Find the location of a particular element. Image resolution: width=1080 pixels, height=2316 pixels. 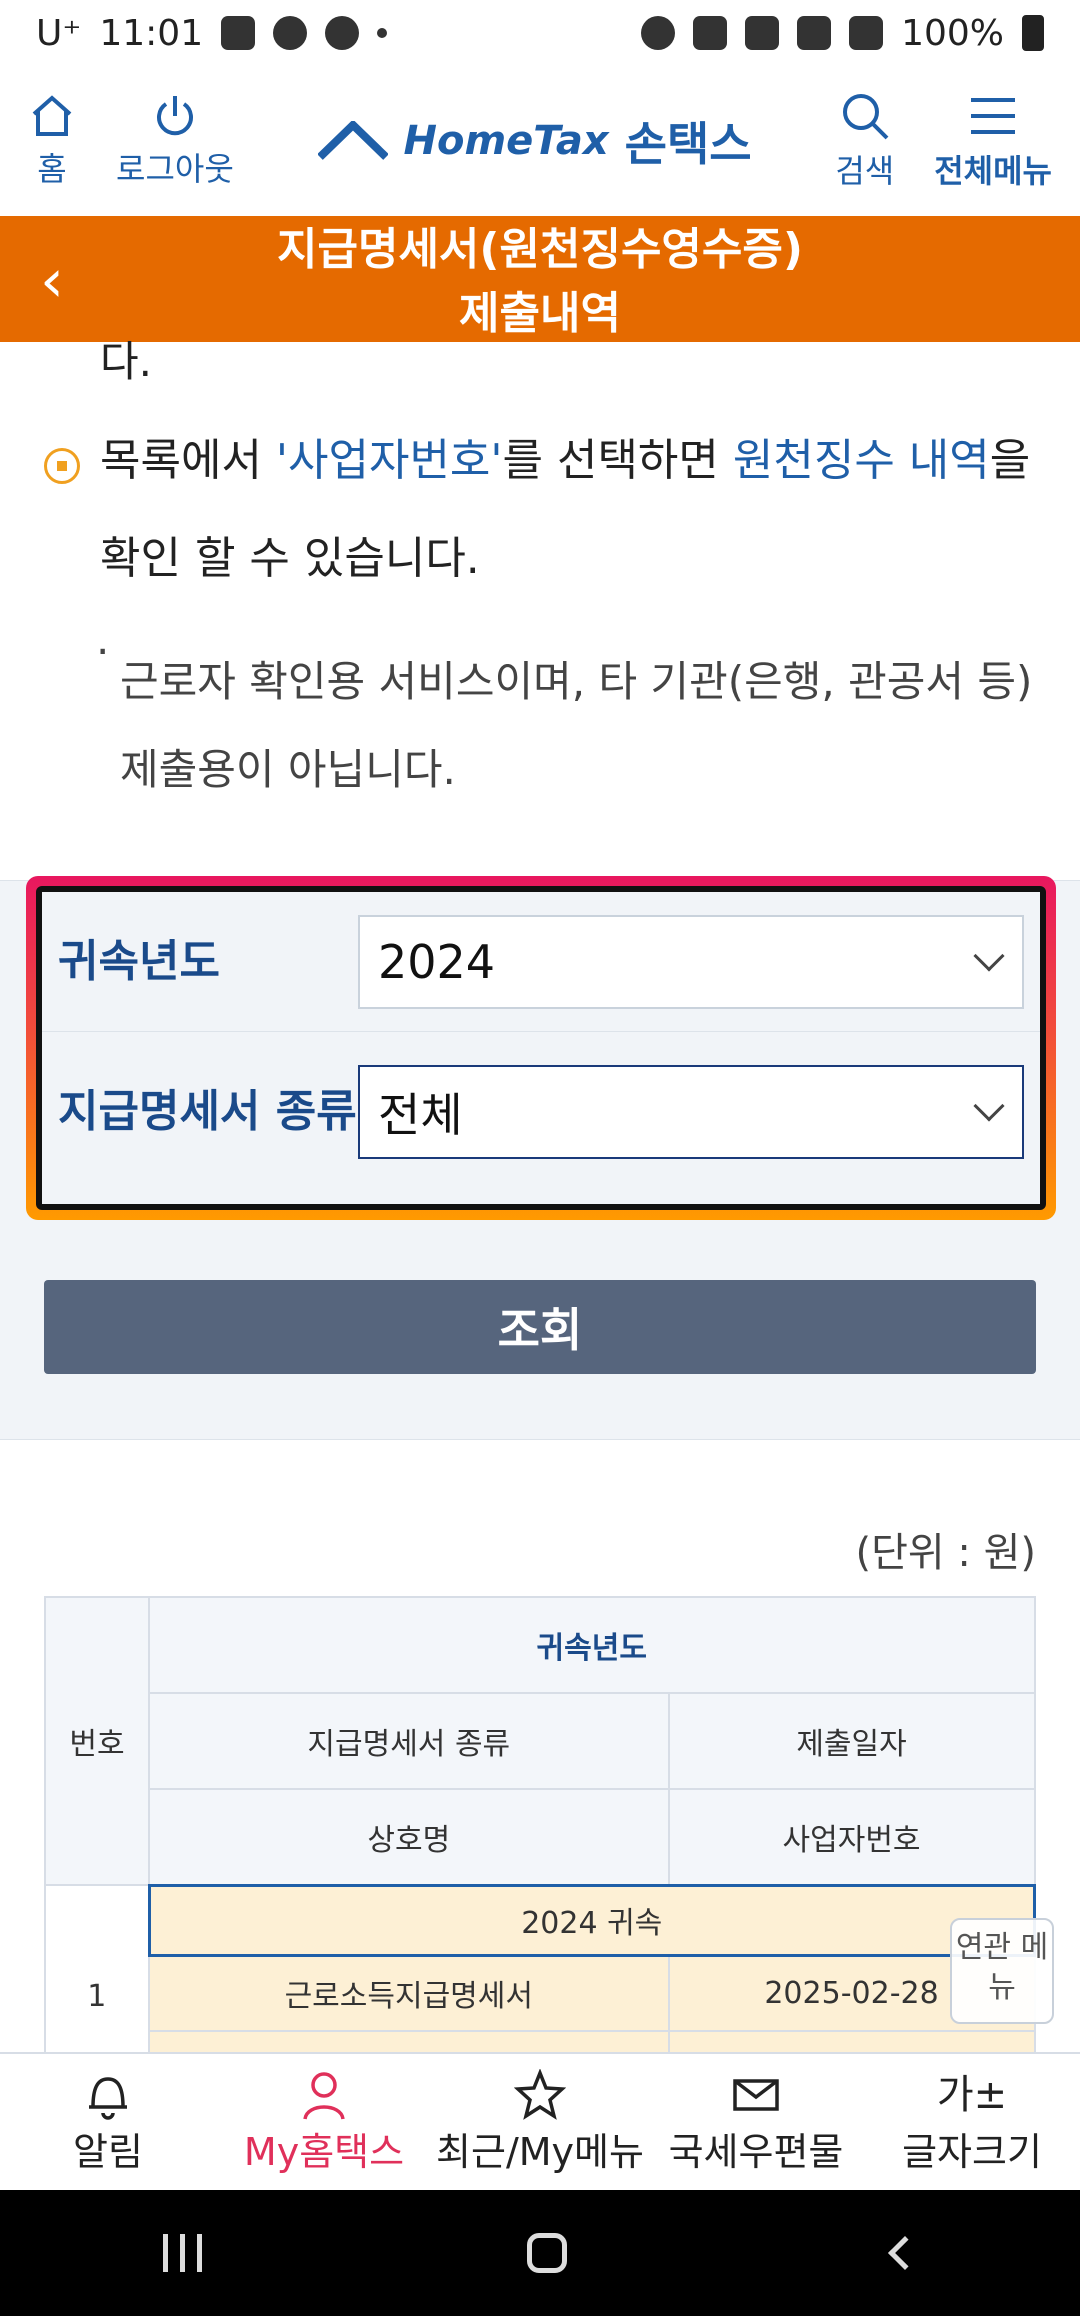

year-row: 귀속년도 2024 is located at coordinates (541, 962).